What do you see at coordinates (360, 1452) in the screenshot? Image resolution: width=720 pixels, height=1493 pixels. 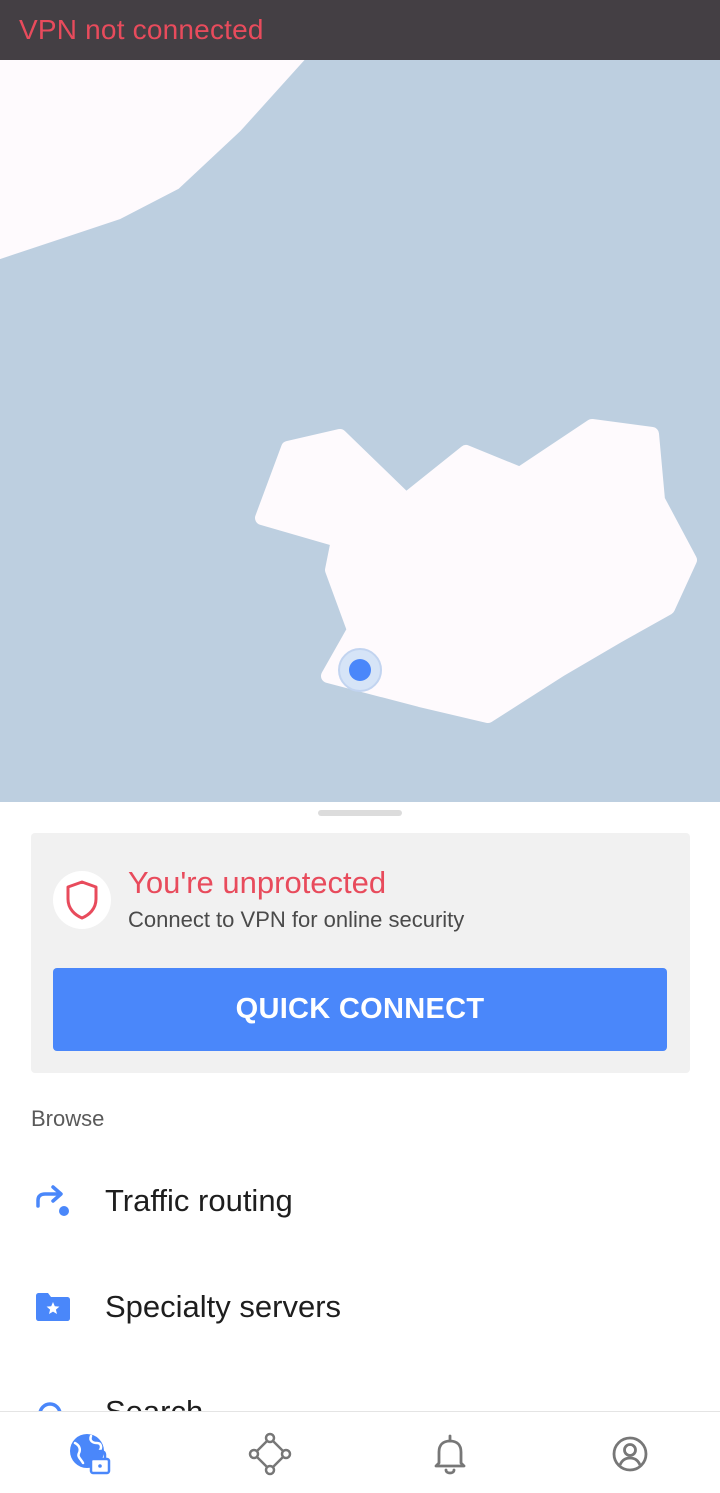 I see `bottom-navigation` at bounding box center [360, 1452].